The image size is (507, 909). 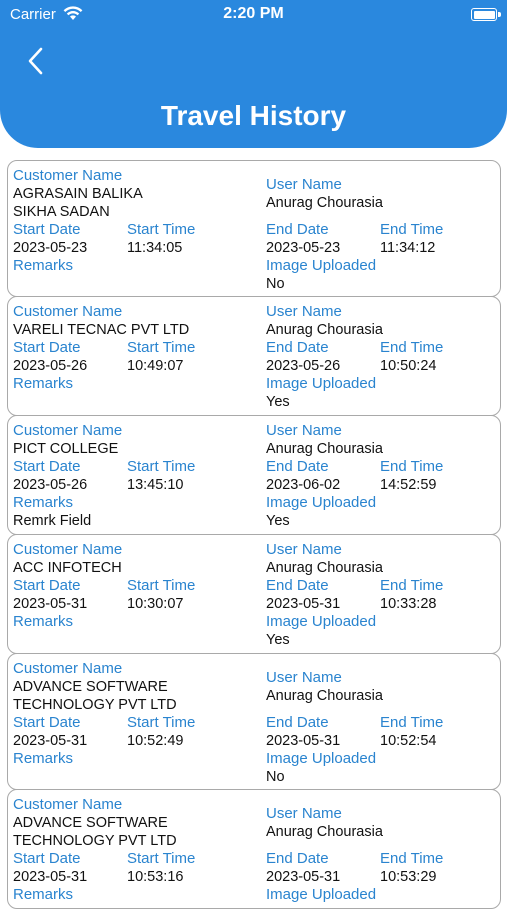 I want to click on chevron-left-icon, so click(x=35, y=61).